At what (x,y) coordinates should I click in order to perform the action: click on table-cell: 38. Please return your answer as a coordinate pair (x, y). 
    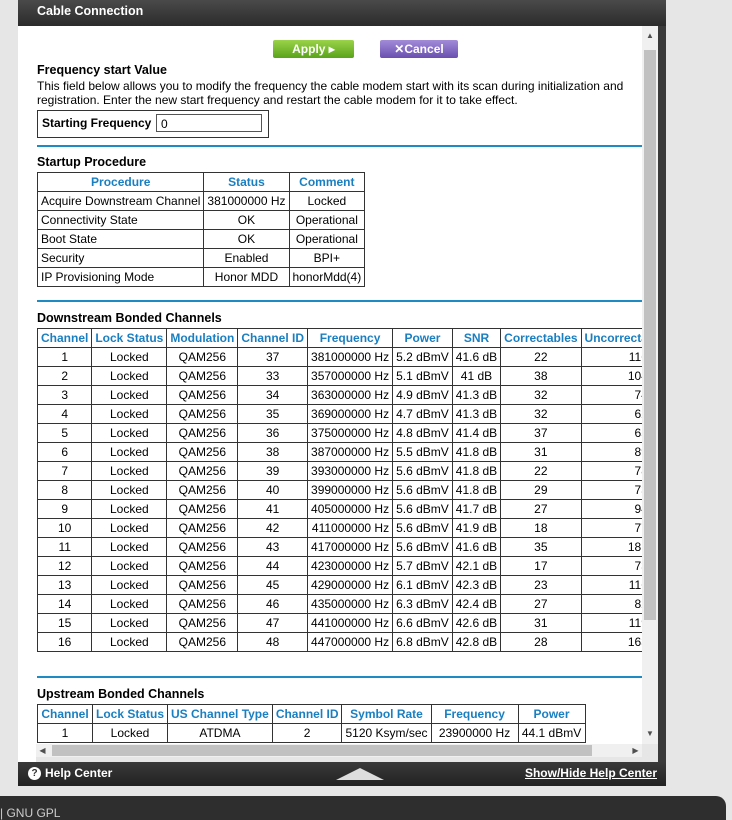
    Looking at the image, I should click on (273, 452).